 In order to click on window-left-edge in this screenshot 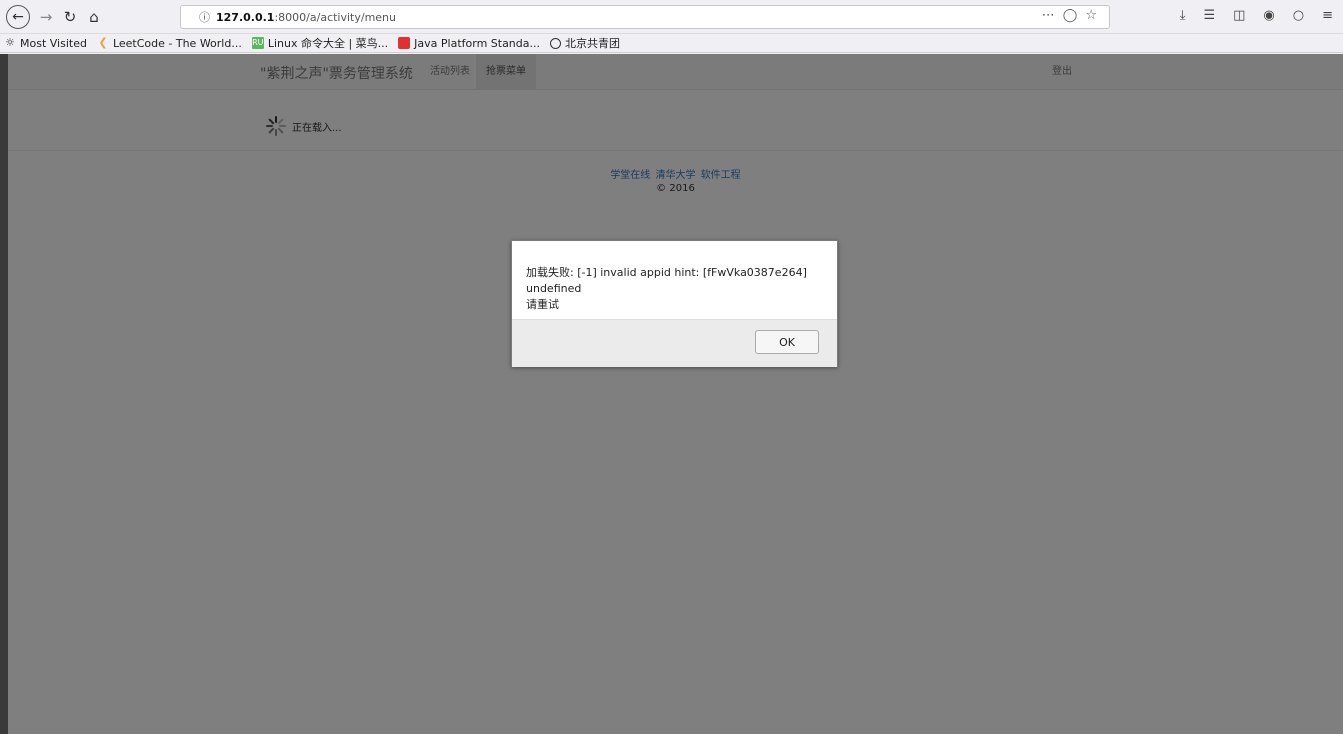, I will do `click(4, 394)`.